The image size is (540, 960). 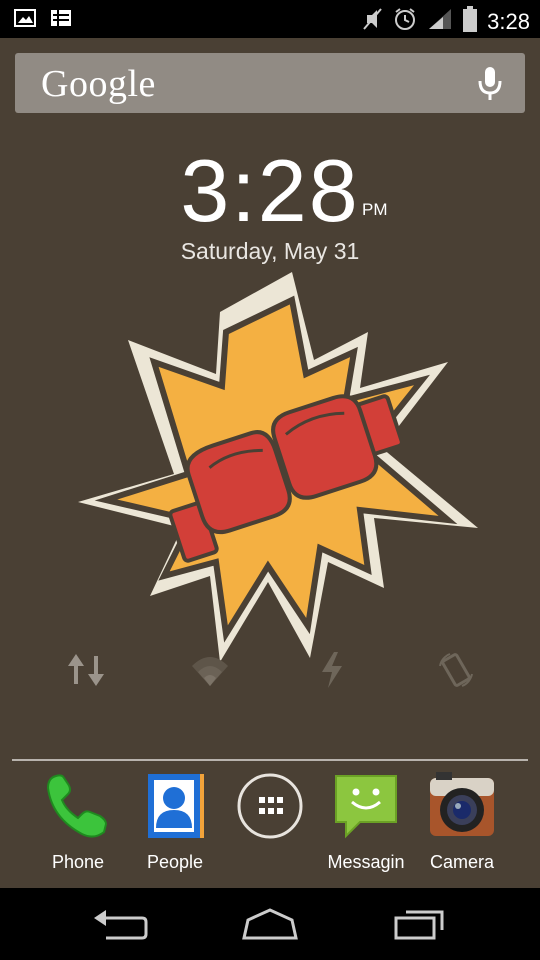 I want to click on clock-time: 3:28, so click(x=270, y=190).